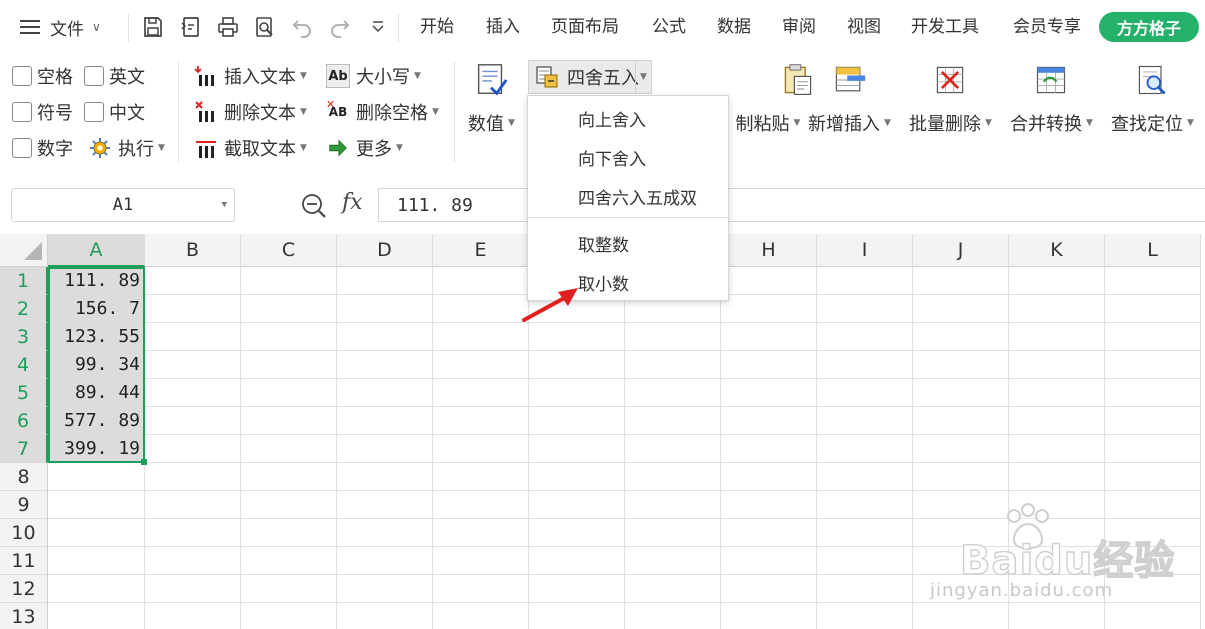 Image resolution: width=1205 pixels, height=629 pixels. Describe the element at coordinates (96, 449) in the screenshot. I see `cell-a7: 399. 19` at that location.